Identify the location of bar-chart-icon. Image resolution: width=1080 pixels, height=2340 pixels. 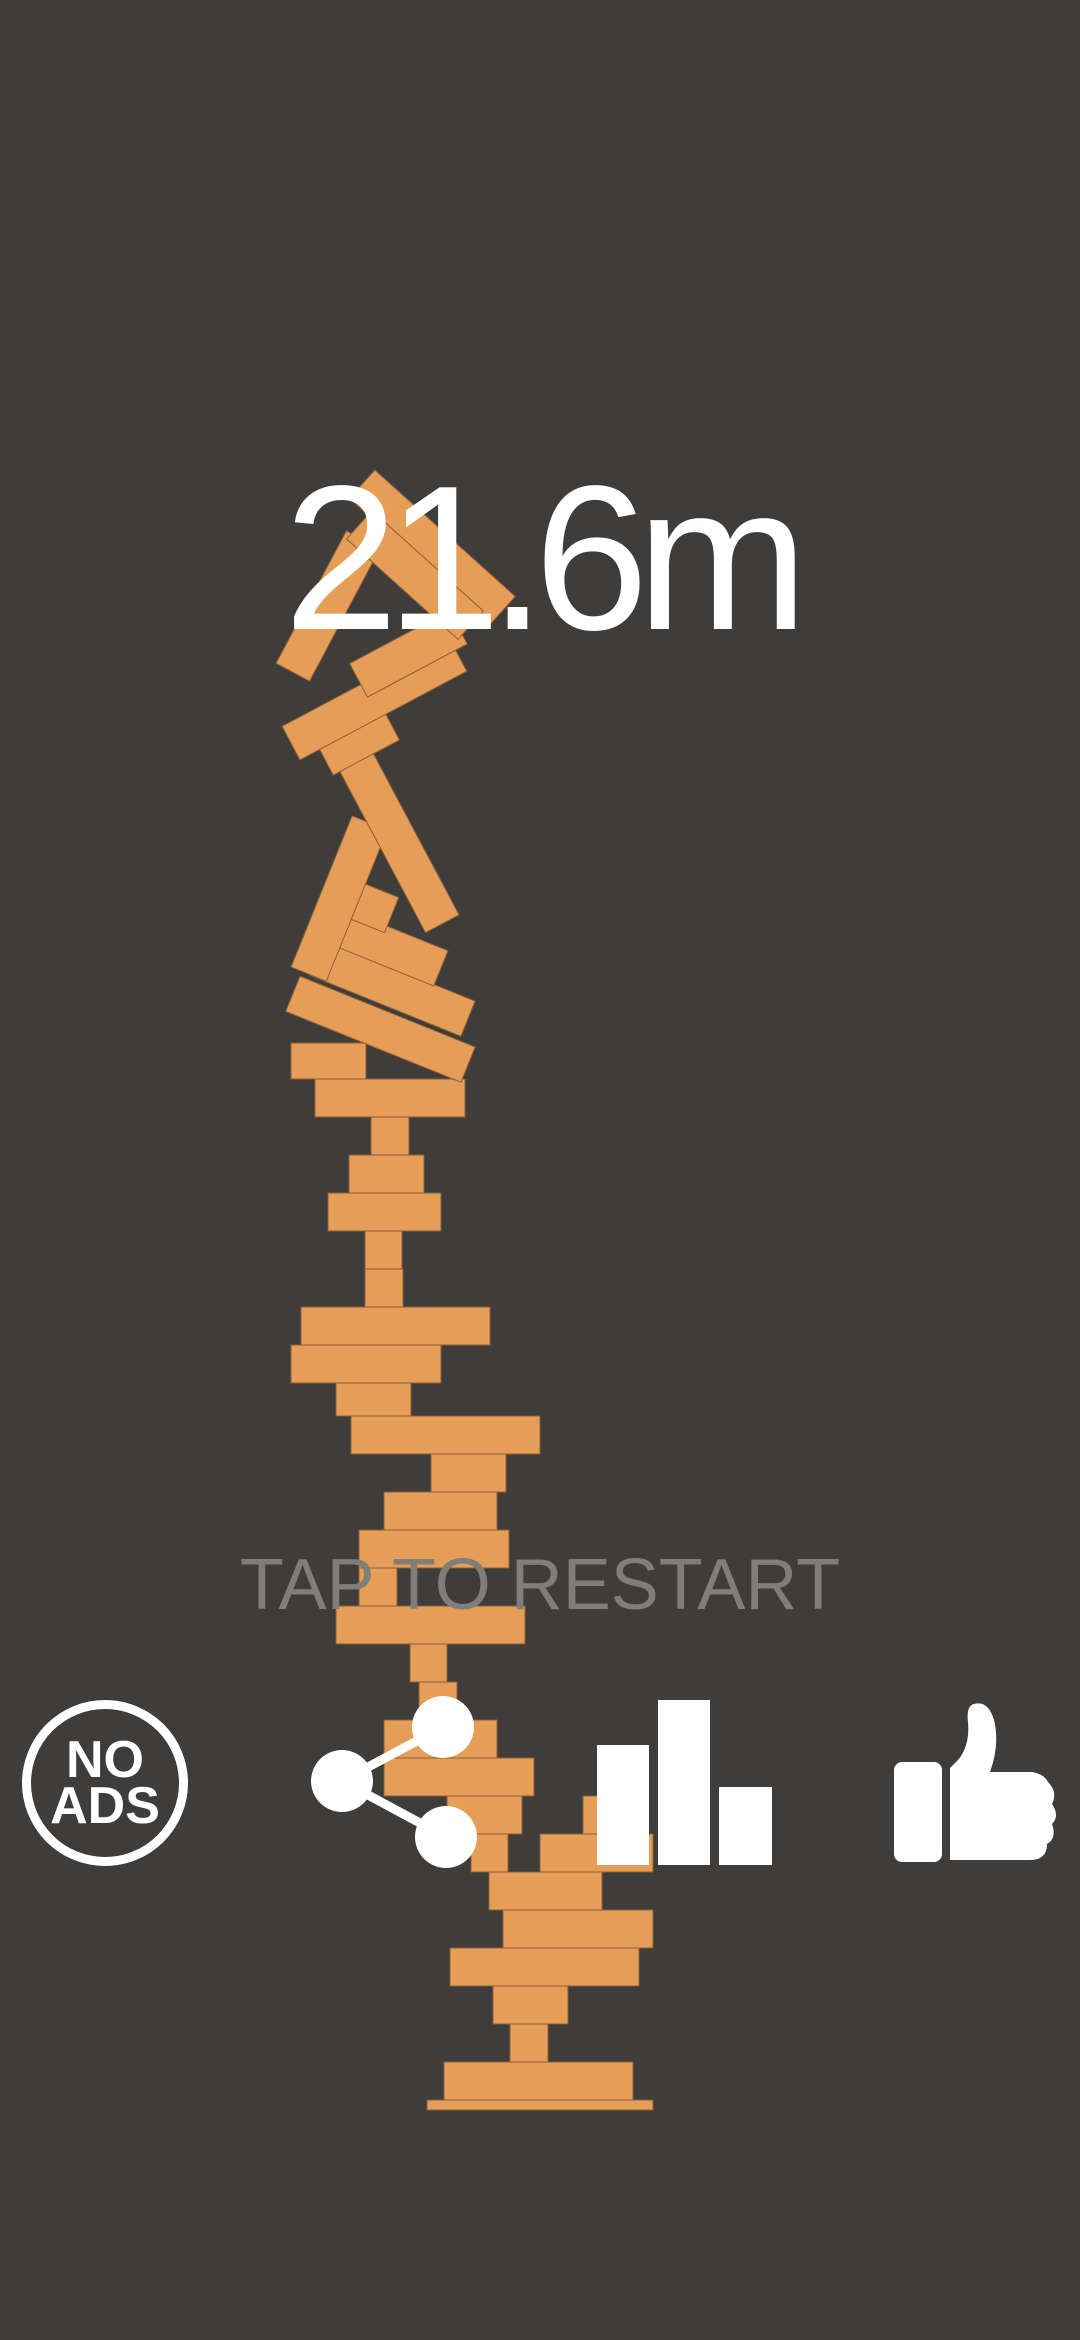
(684, 1782).